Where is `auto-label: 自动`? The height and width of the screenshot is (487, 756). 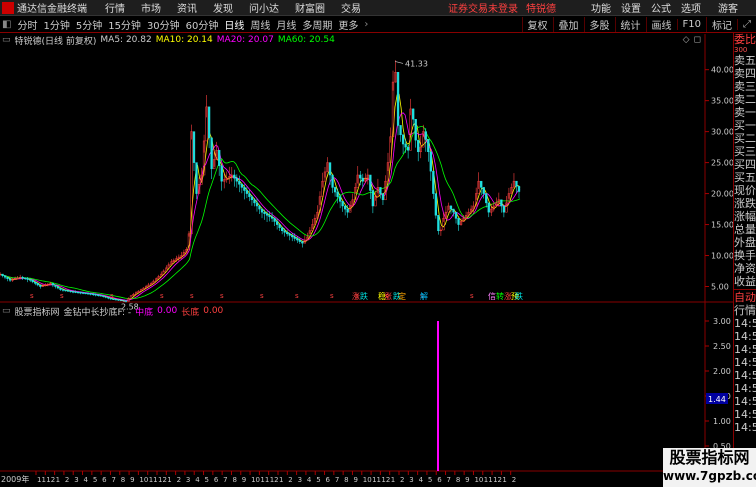 auto-label: 自动 is located at coordinates (745, 297).